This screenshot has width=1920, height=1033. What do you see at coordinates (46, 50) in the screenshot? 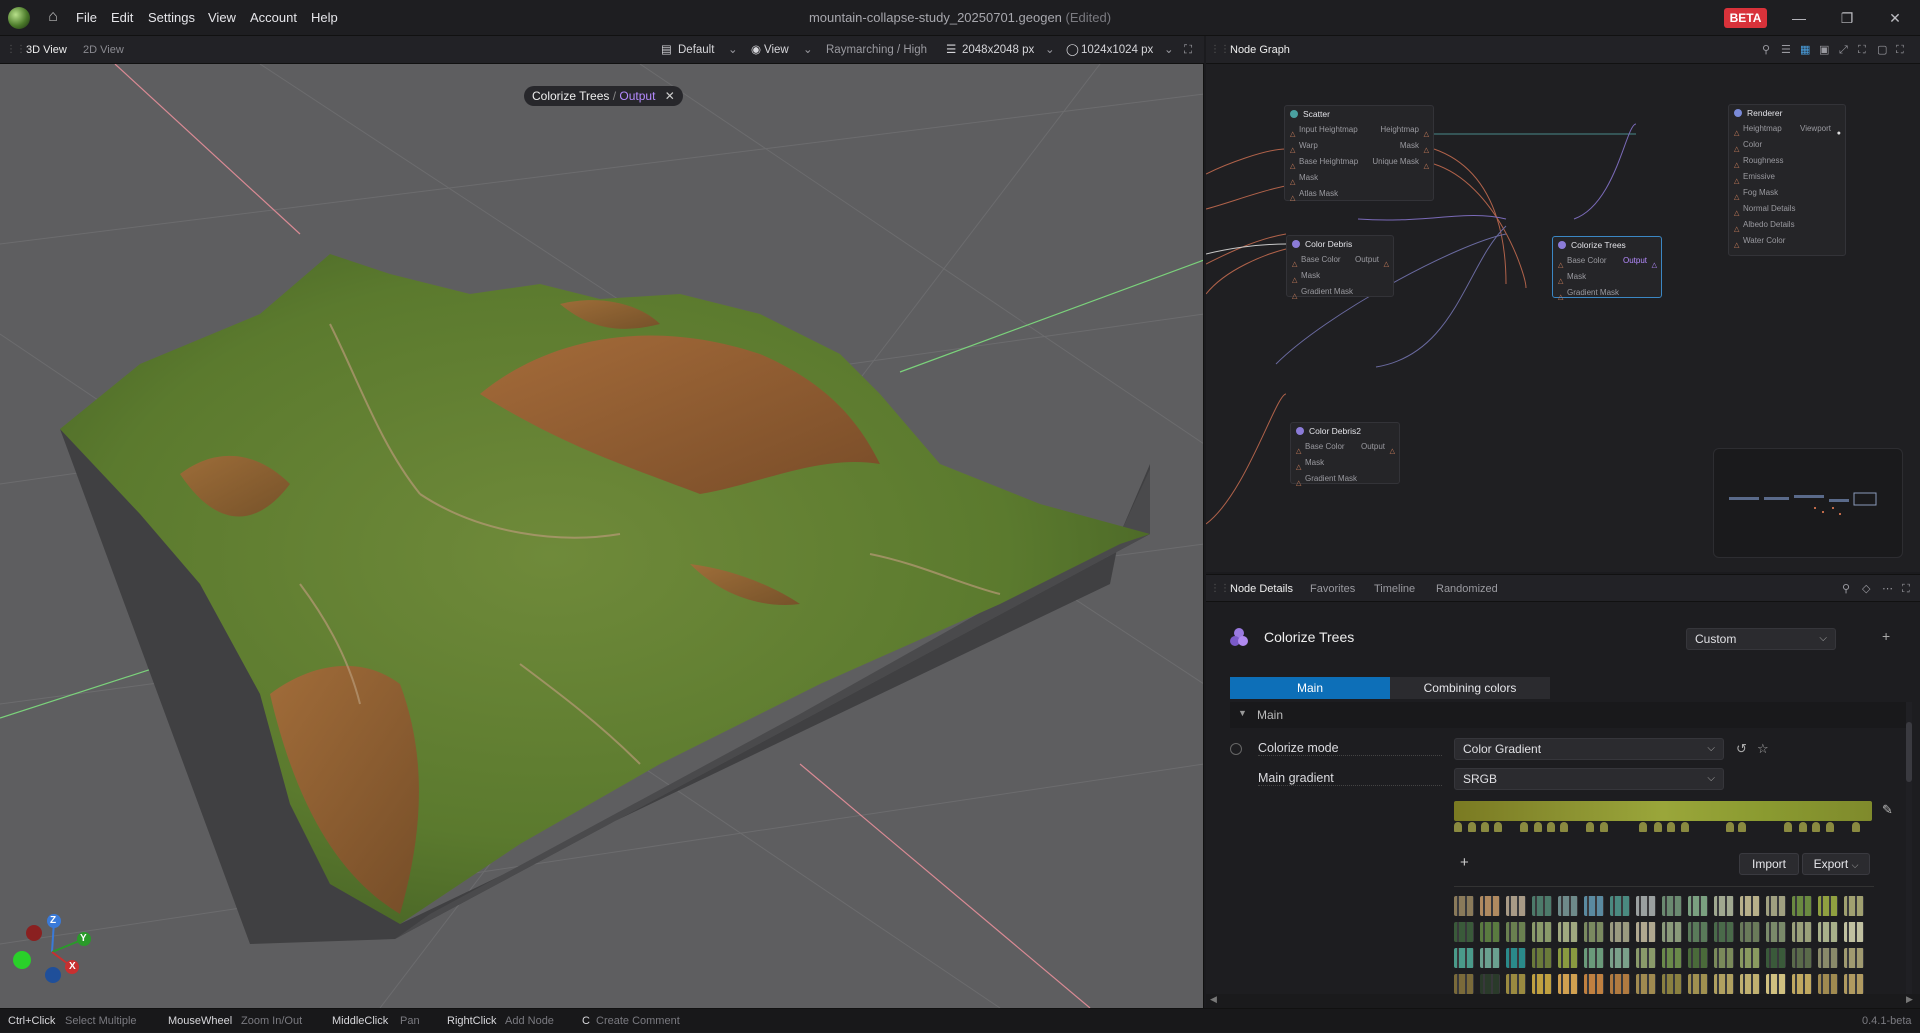
I see `tab-3d-view: 3D View` at bounding box center [46, 50].